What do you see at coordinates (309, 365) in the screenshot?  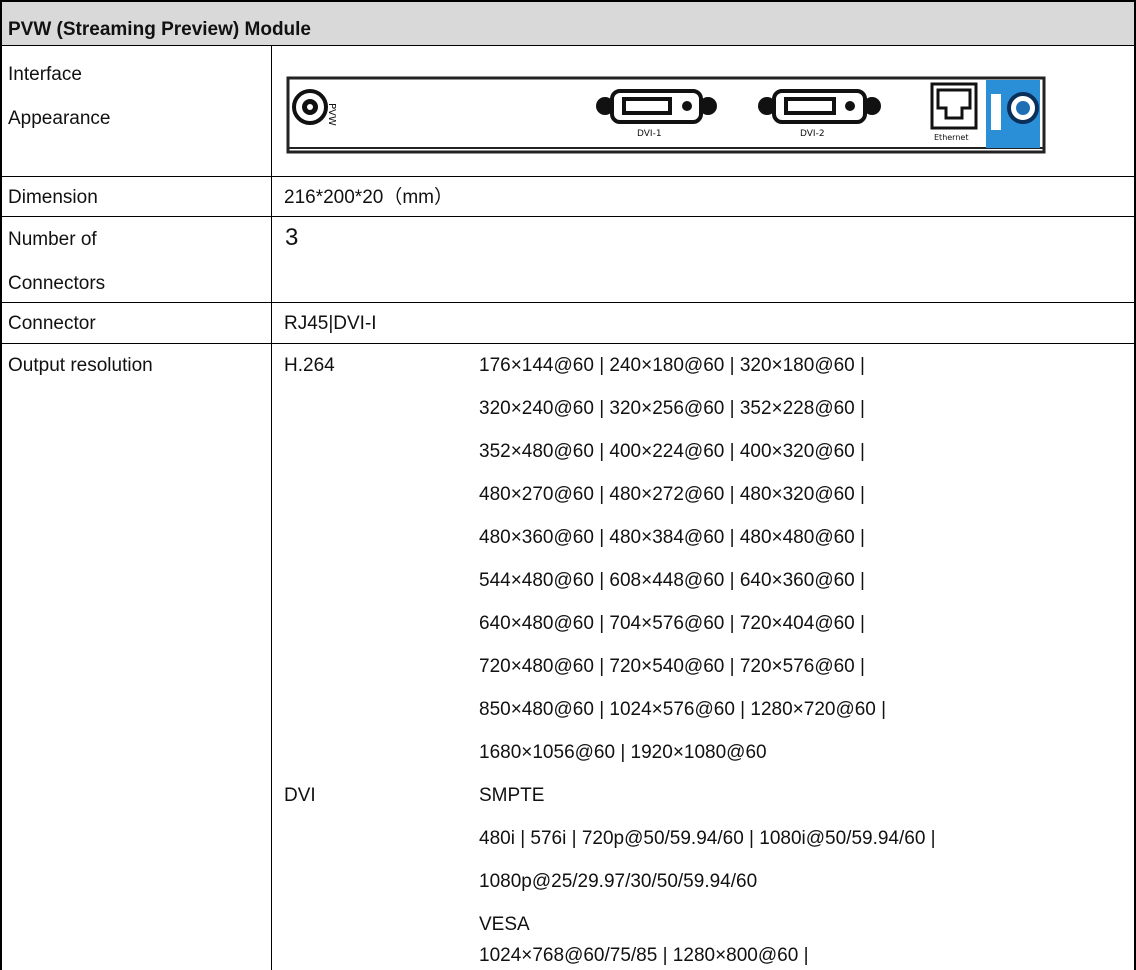 I see `h264-label: H.264` at bounding box center [309, 365].